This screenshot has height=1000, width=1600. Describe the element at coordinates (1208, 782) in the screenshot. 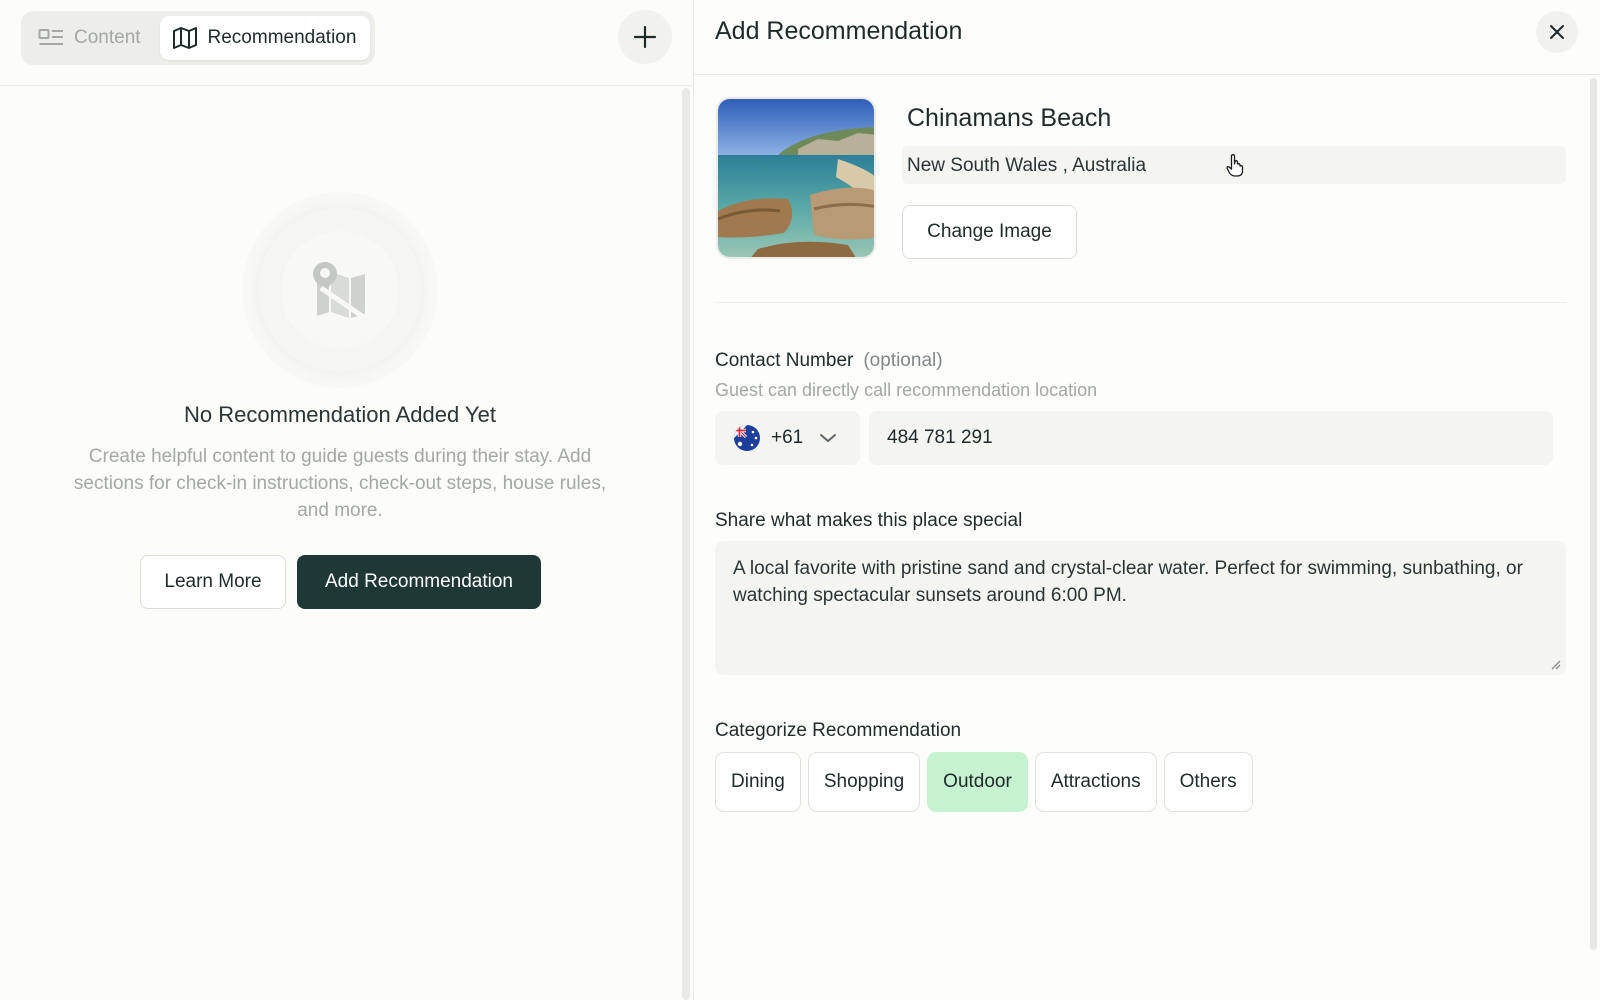

I see `chip-others: Others` at that location.